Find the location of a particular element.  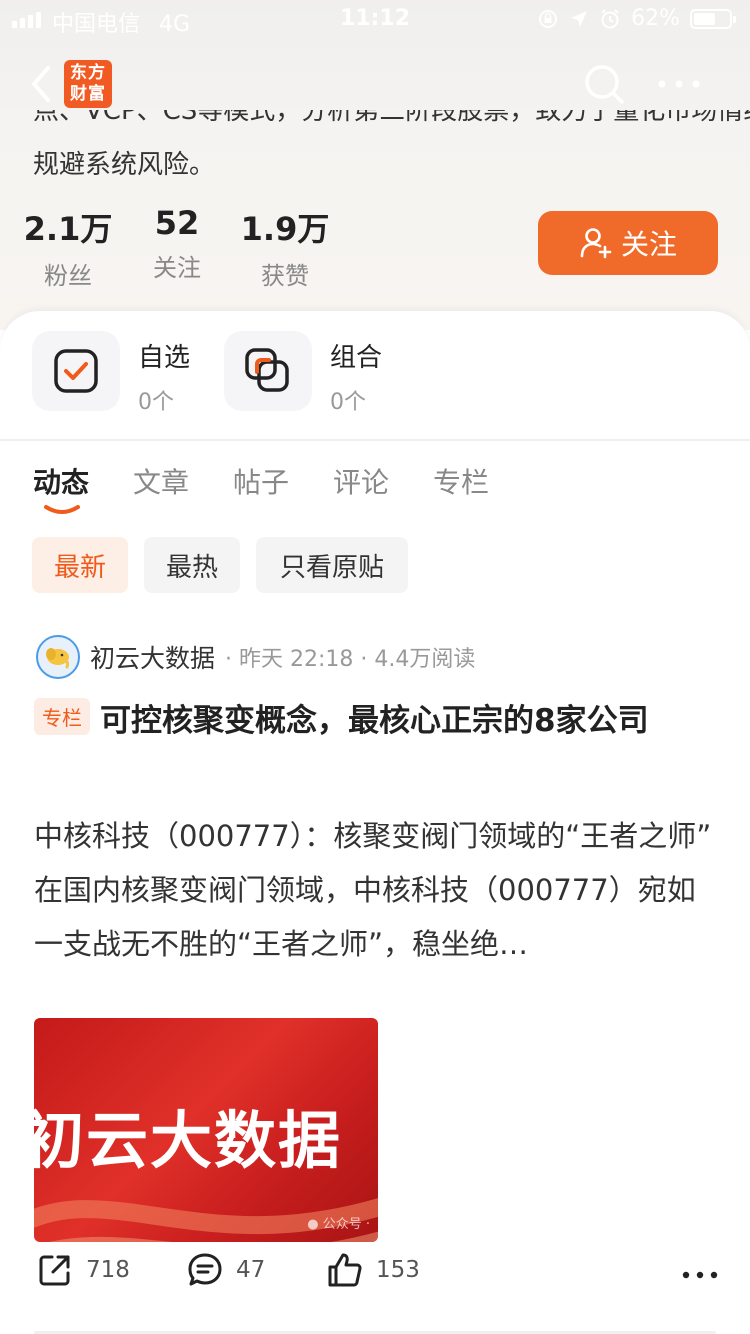

logo-line-1: 东方 is located at coordinates (88, 73).